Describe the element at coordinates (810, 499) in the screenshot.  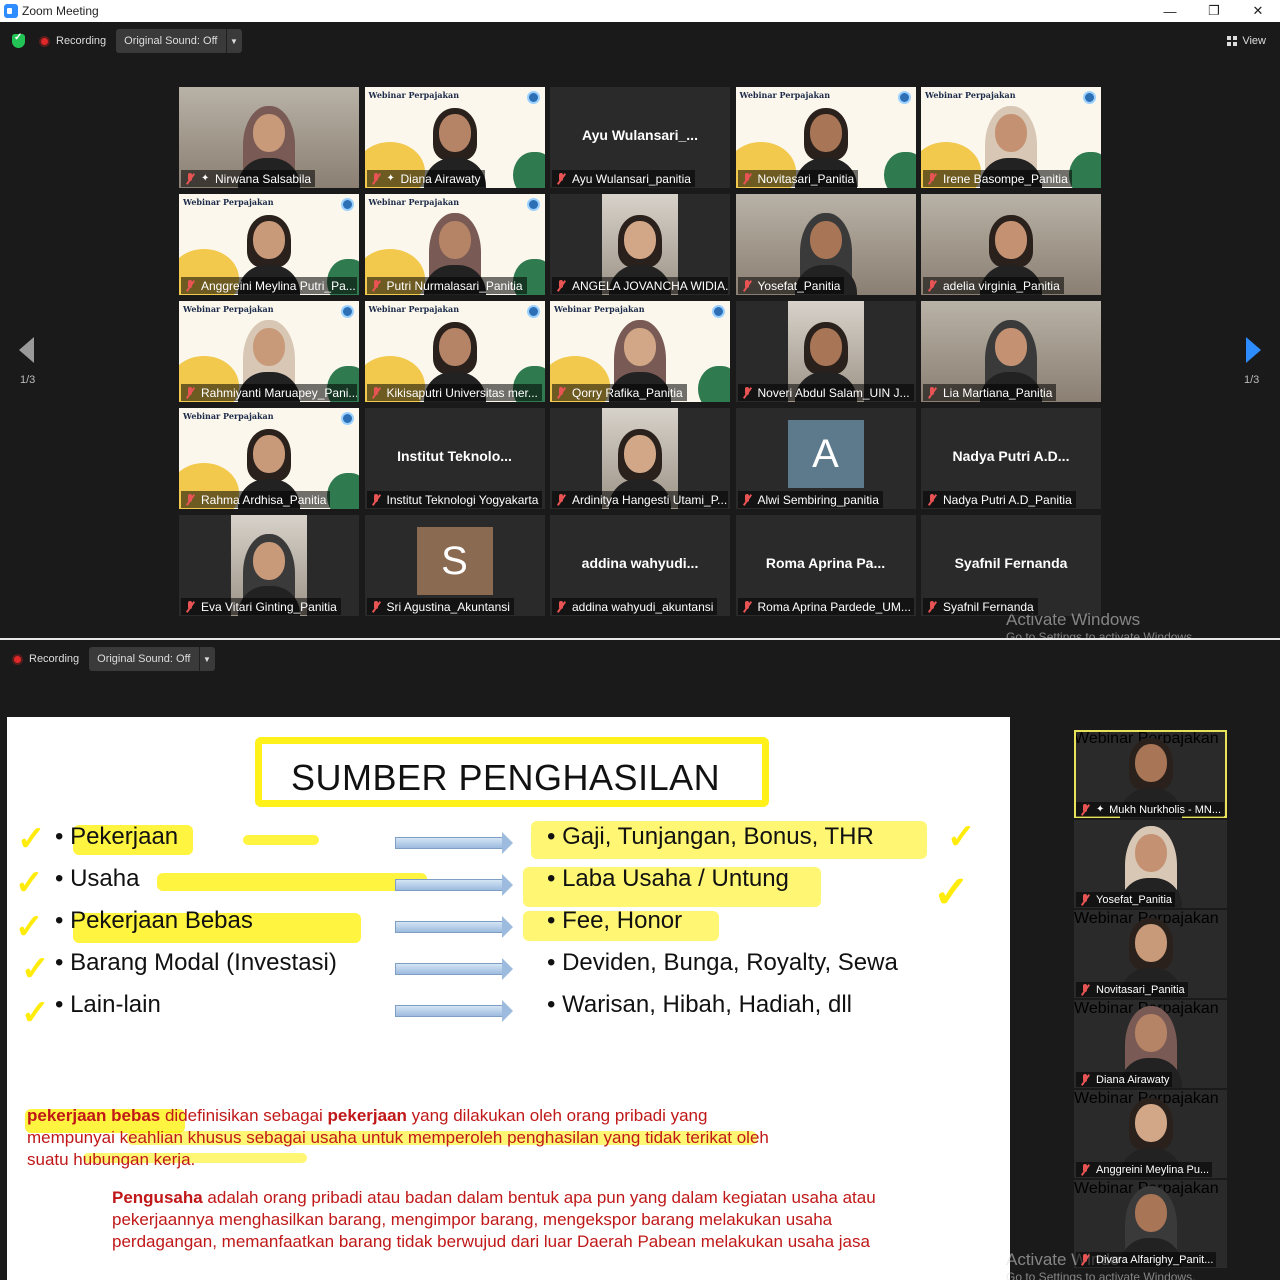
I see `participant-name-label: Alwi Sembiring_panitia` at that location.